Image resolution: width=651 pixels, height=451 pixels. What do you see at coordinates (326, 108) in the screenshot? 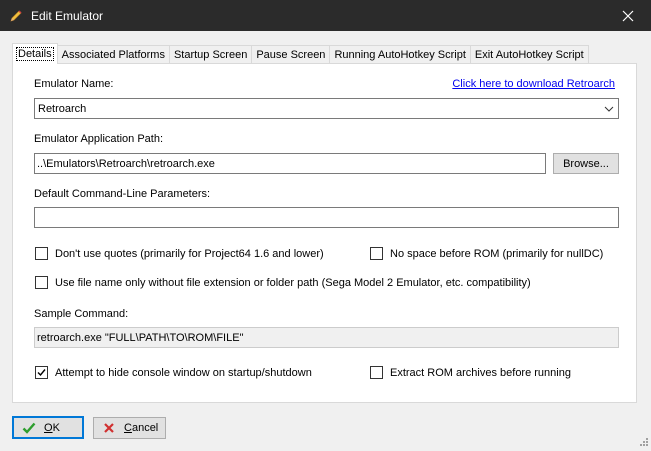
I see `emulator-name-combobox: Retroarch` at bounding box center [326, 108].